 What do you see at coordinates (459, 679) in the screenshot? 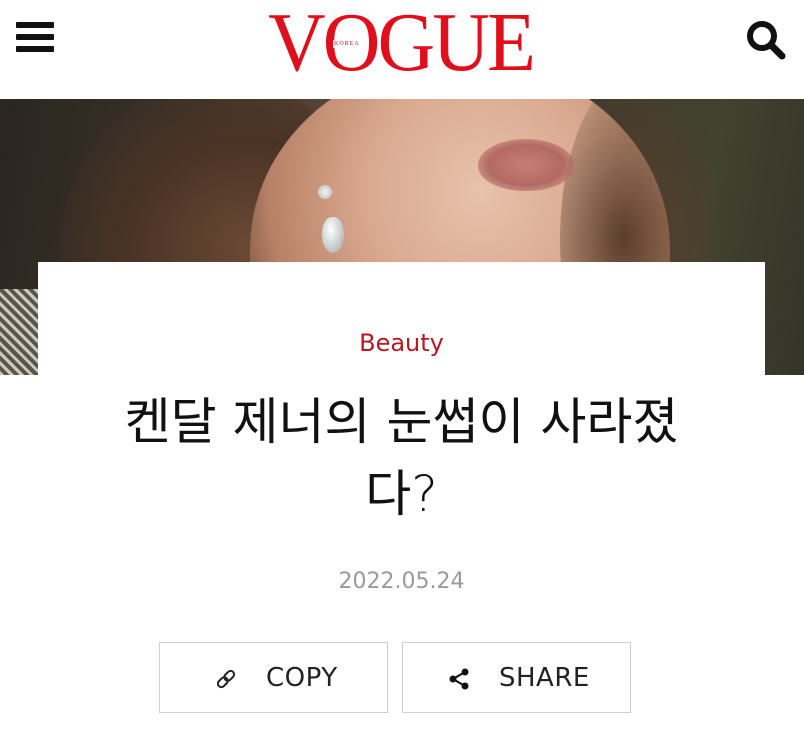
I see `share-icon` at bounding box center [459, 679].